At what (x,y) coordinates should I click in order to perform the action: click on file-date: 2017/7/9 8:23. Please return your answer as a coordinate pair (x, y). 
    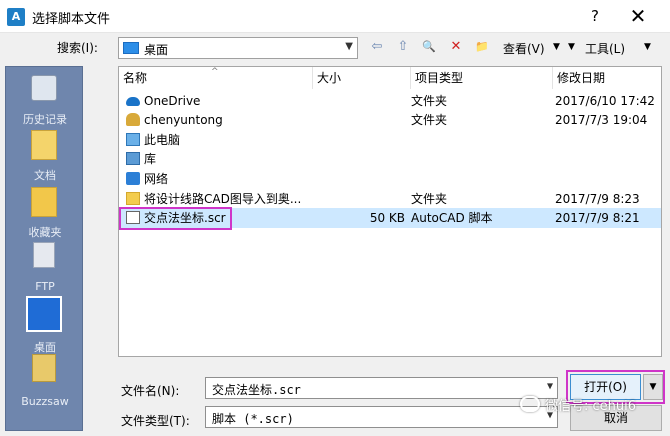
    Looking at the image, I should click on (597, 199).